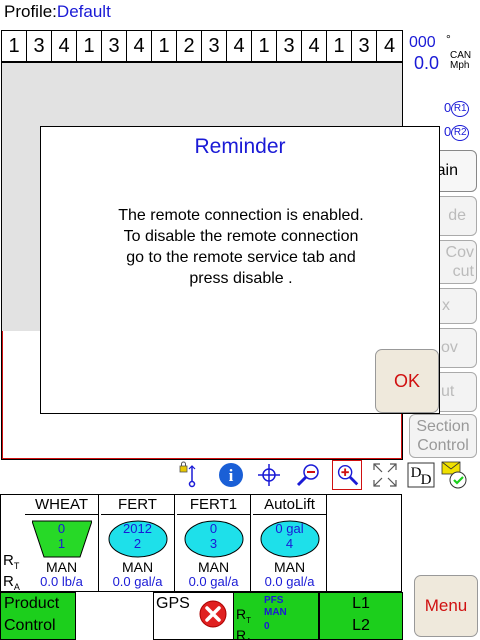 The image size is (480, 640). What do you see at coordinates (241, 236) in the screenshot?
I see `dialog-message-line: To disable the remote connection` at bounding box center [241, 236].